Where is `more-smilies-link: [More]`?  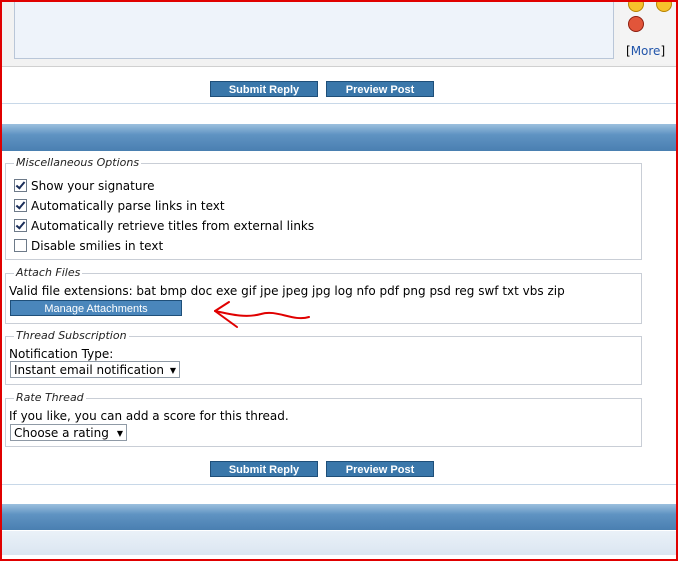 more-smilies-link: [More] is located at coordinates (645, 51).